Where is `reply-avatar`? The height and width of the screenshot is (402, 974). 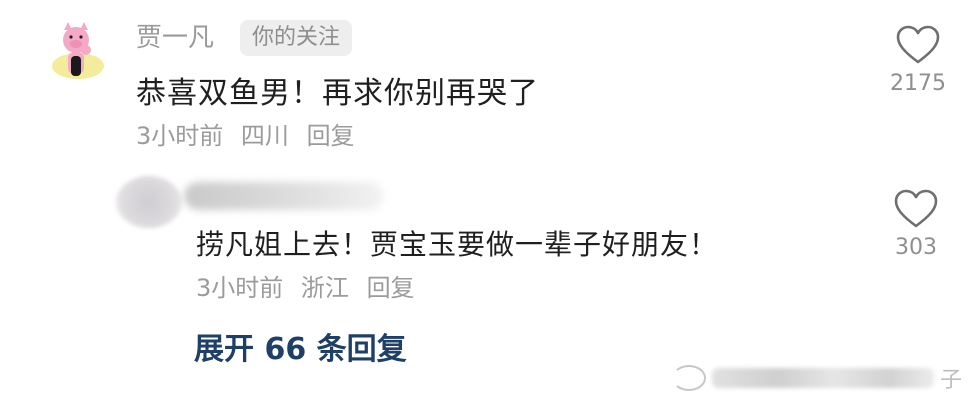 reply-avatar is located at coordinates (149, 202).